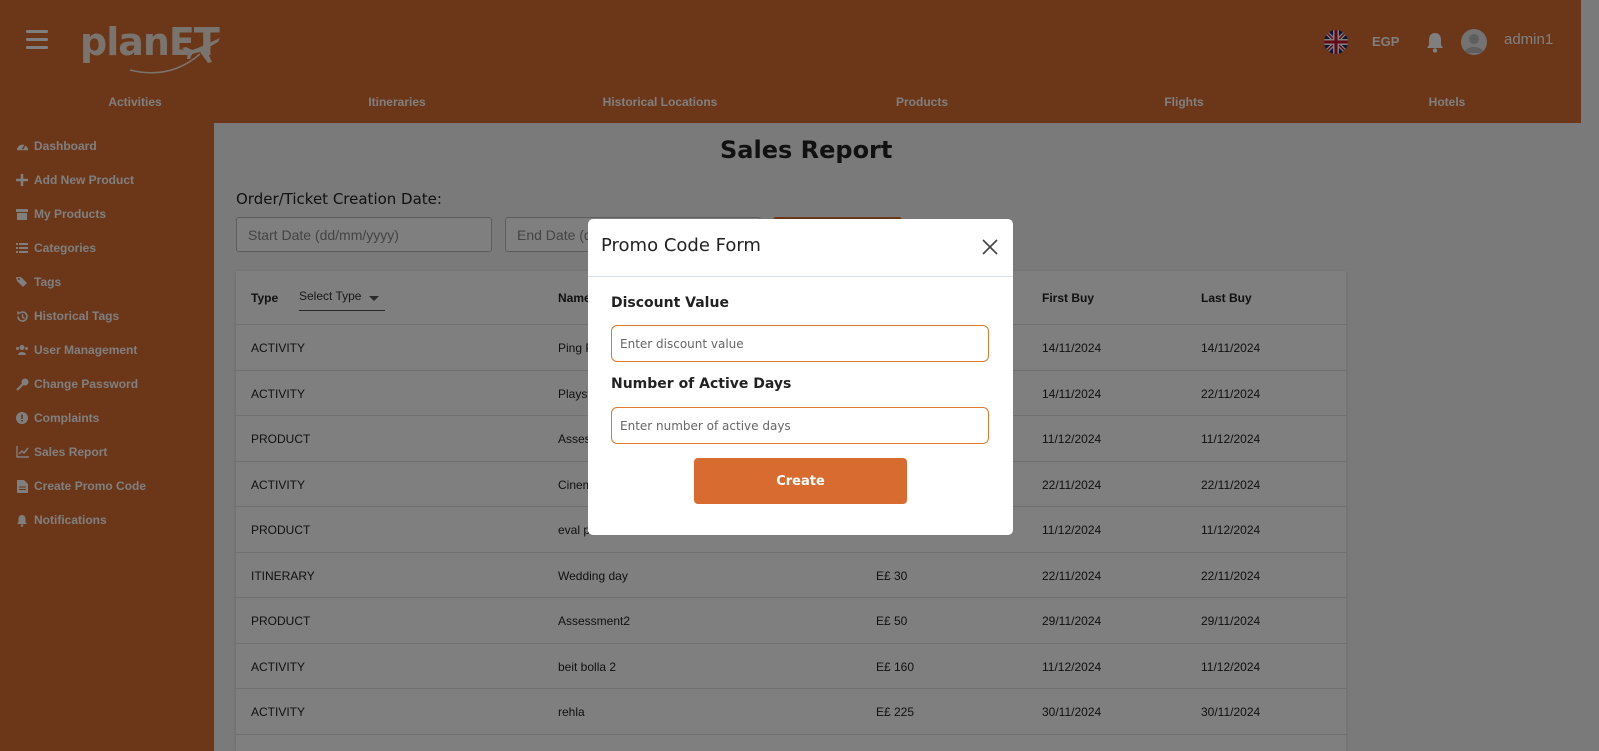 The width and height of the screenshot is (1599, 751). Describe the element at coordinates (800, 248) in the screenshot. I see `modal-header: Promo Code Form` at that location.